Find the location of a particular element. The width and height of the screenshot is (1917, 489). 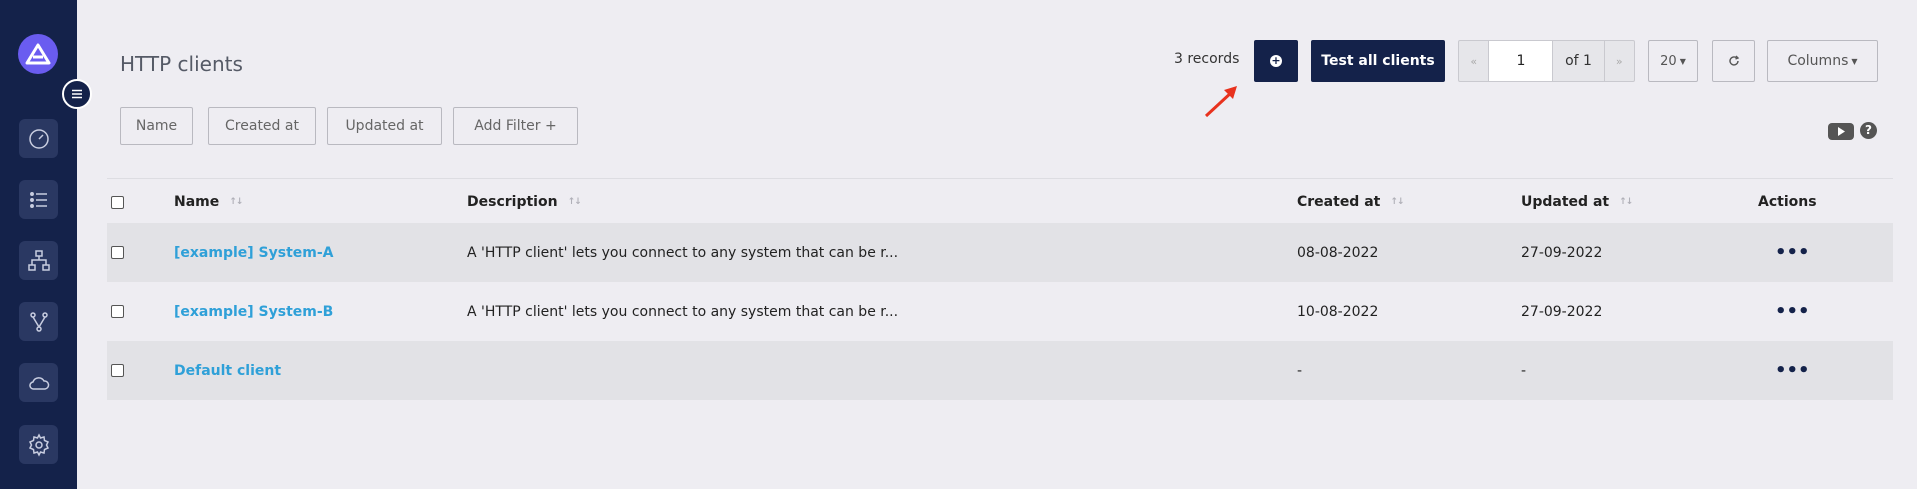

sidebar-item-list is located at coordinates (38, 199).